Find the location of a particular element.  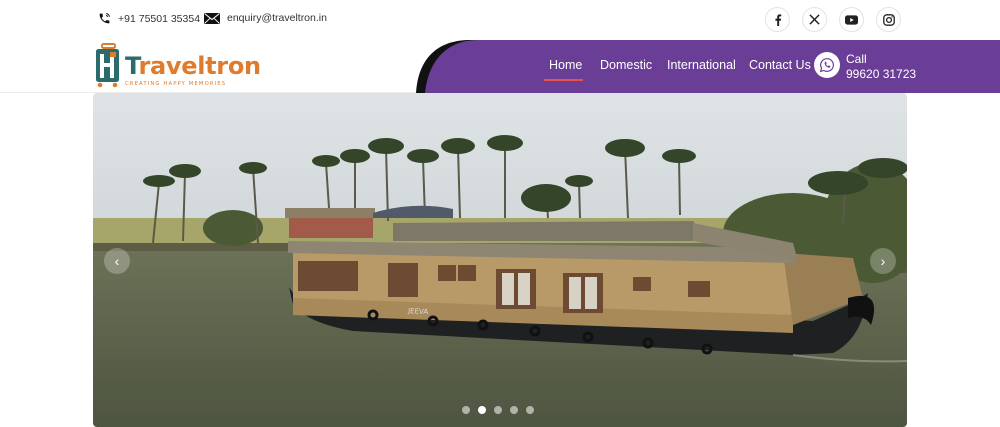

x-twitter-link is located at coordinates (814, 19).